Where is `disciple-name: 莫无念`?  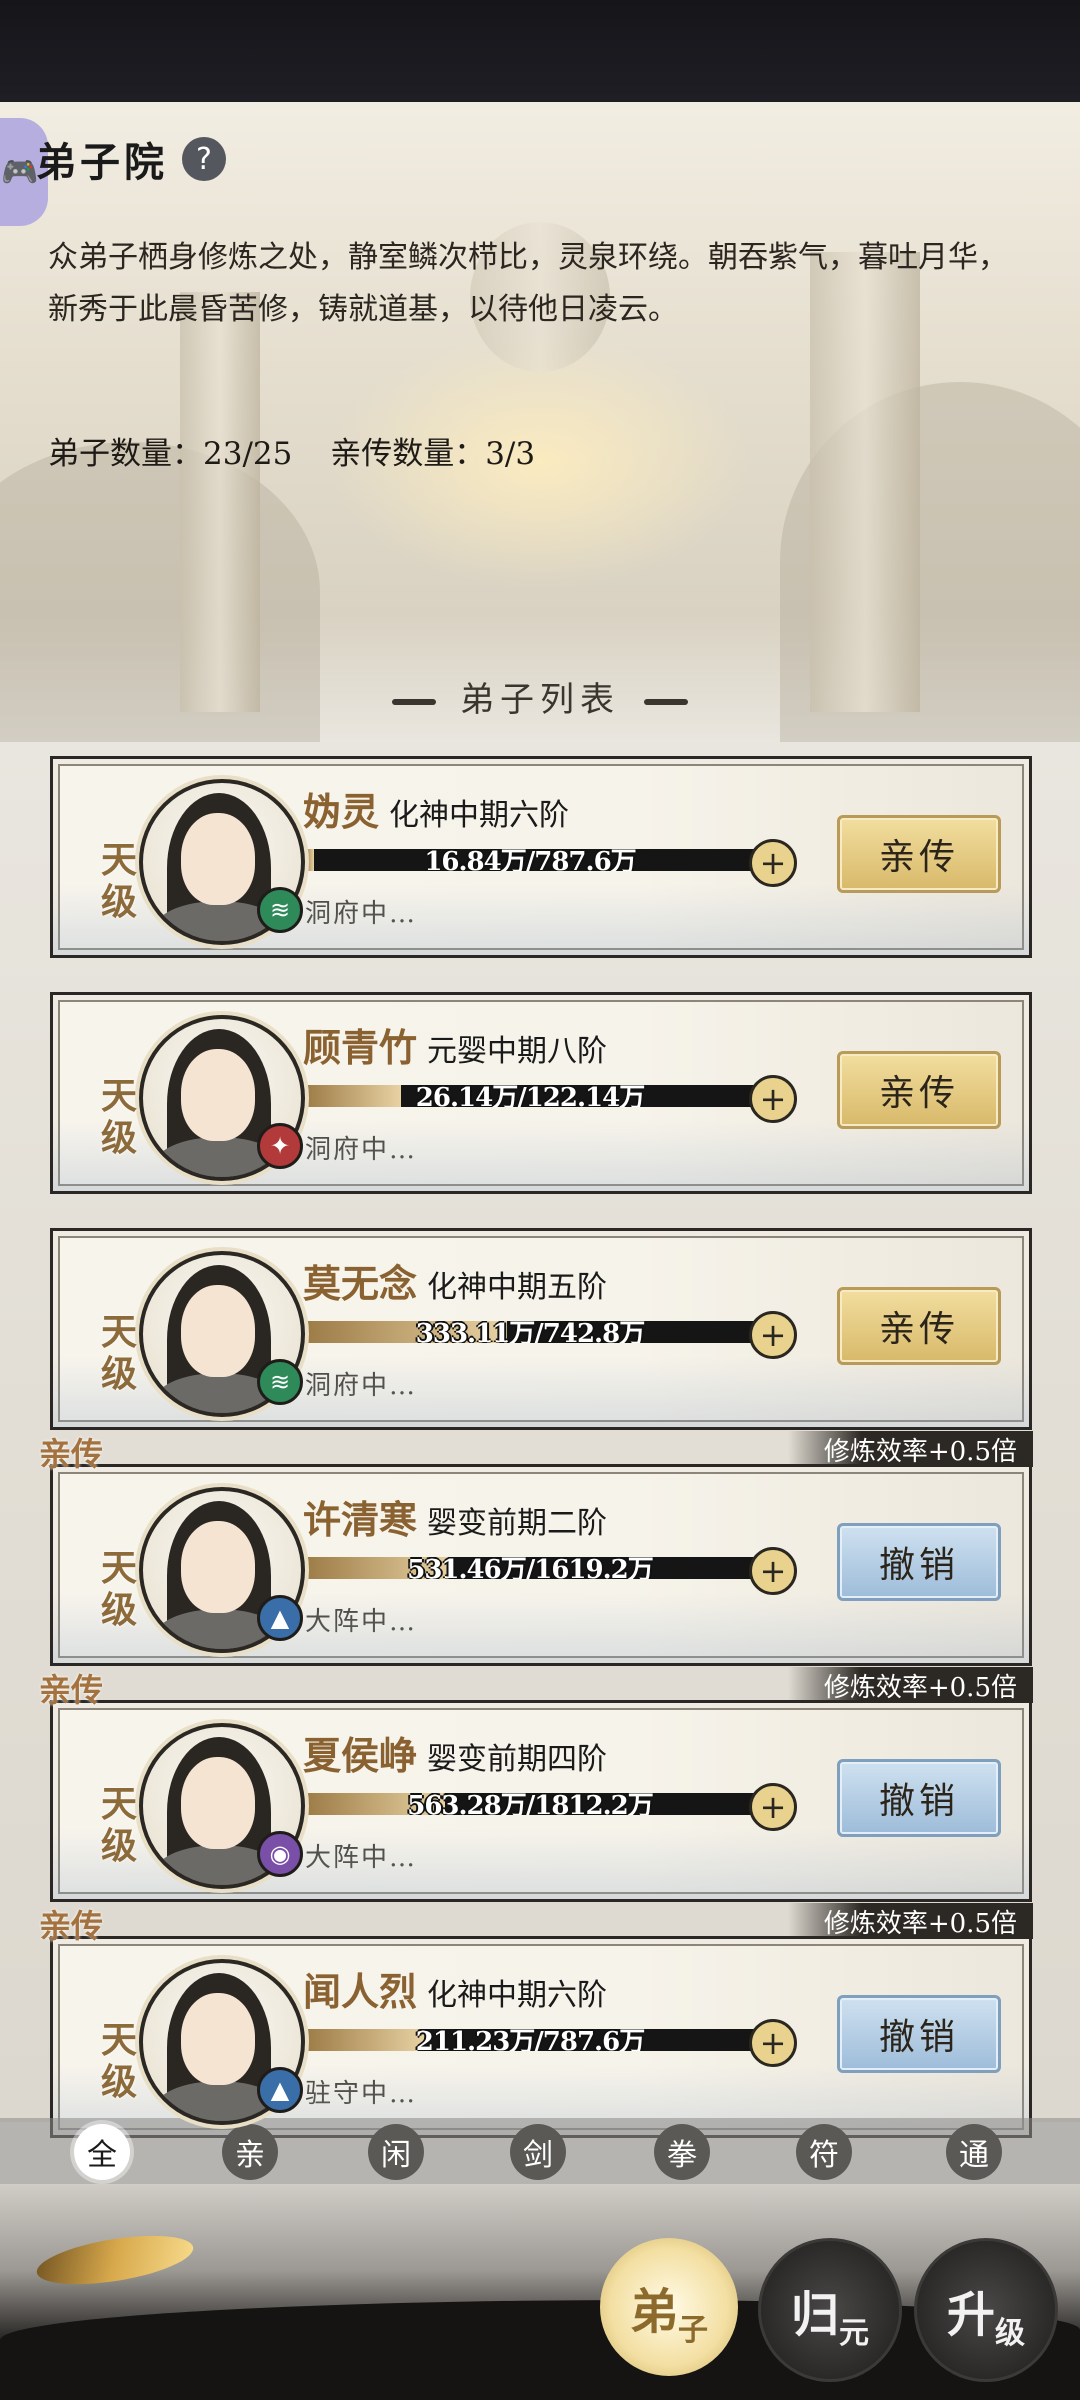
disciple-name: 莫无念 is located at coordinates (360, 1283).